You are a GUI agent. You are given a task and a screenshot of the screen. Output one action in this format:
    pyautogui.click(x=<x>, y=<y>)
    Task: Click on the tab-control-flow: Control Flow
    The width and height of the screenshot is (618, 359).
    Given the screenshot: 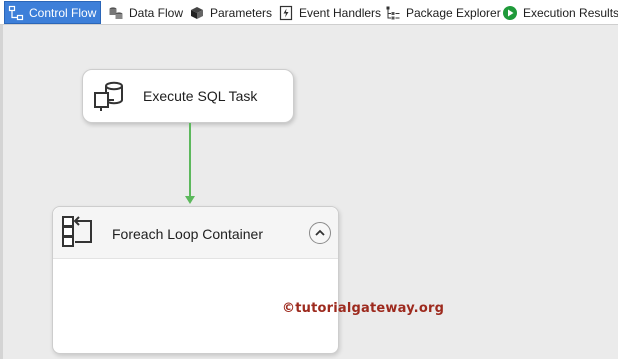 What is the action you would take?
    pyautogui.click(x=53, y=12)
    